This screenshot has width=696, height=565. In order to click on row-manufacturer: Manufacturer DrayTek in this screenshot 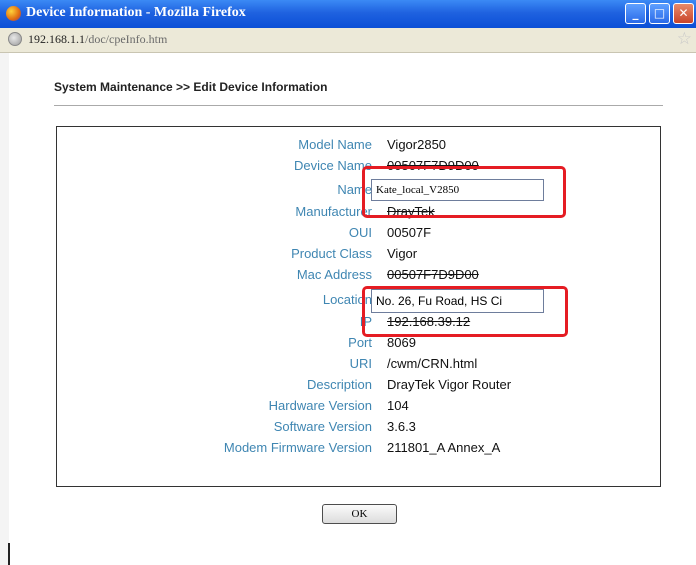, I will do `click(358, 213)`.